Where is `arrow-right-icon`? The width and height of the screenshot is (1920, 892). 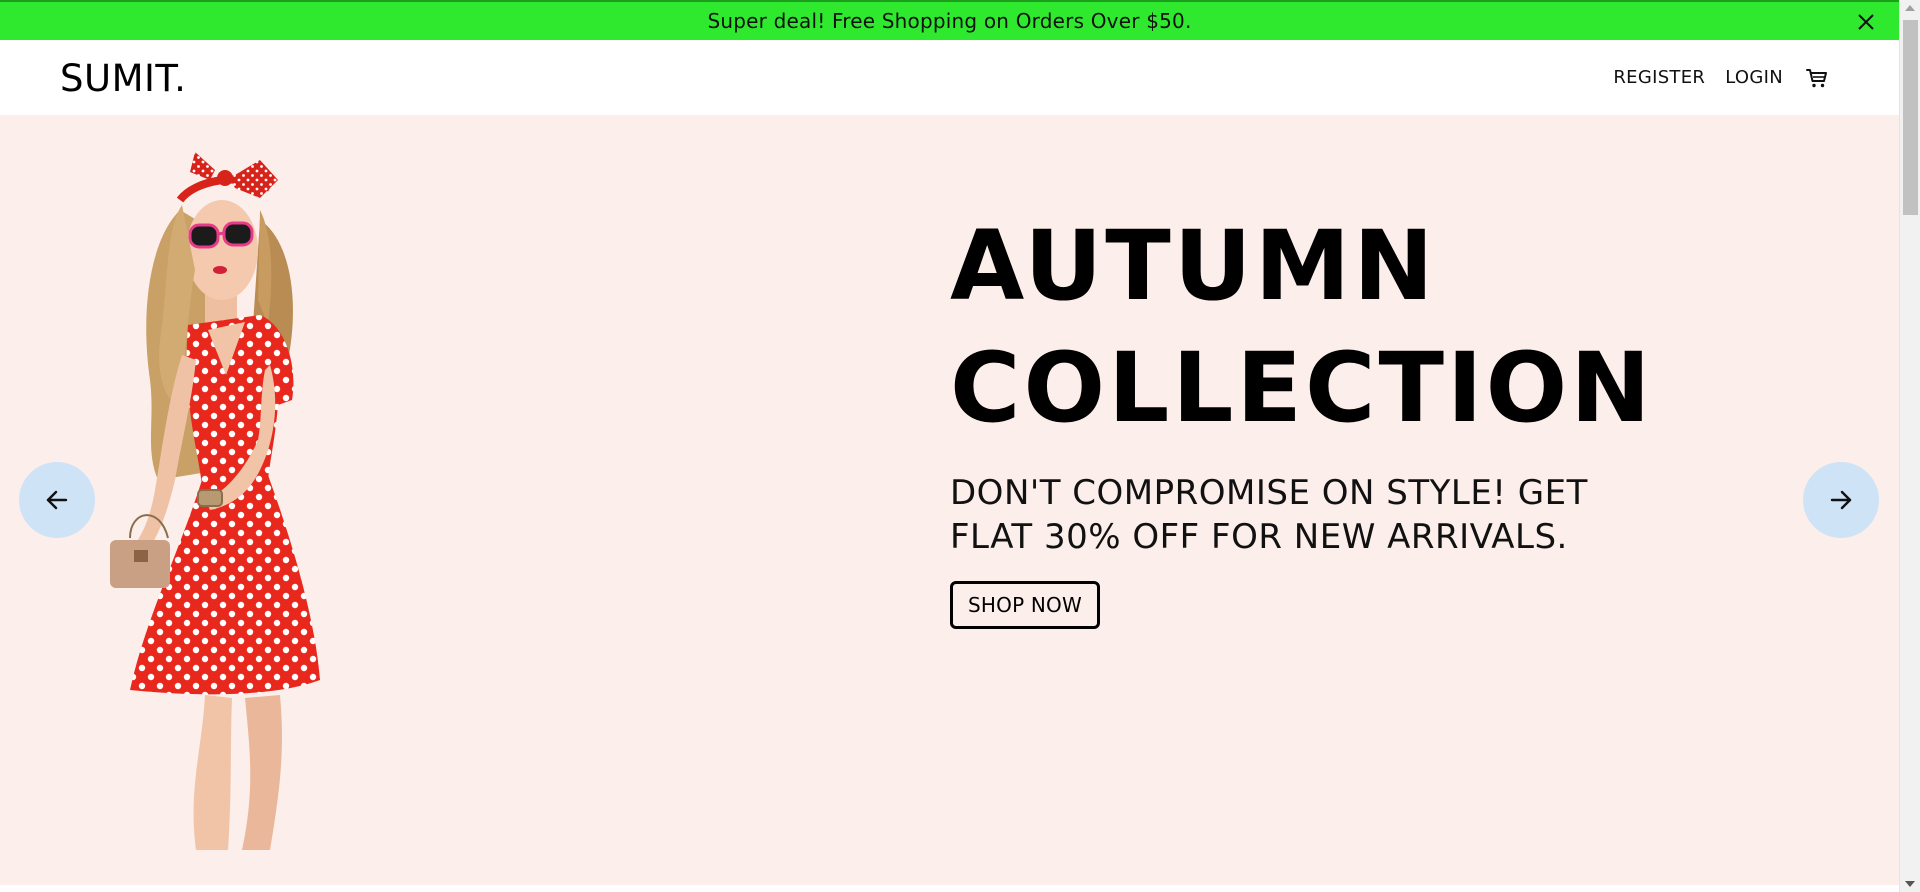
arrow-right-icon is located at coordinates (1841, 500).